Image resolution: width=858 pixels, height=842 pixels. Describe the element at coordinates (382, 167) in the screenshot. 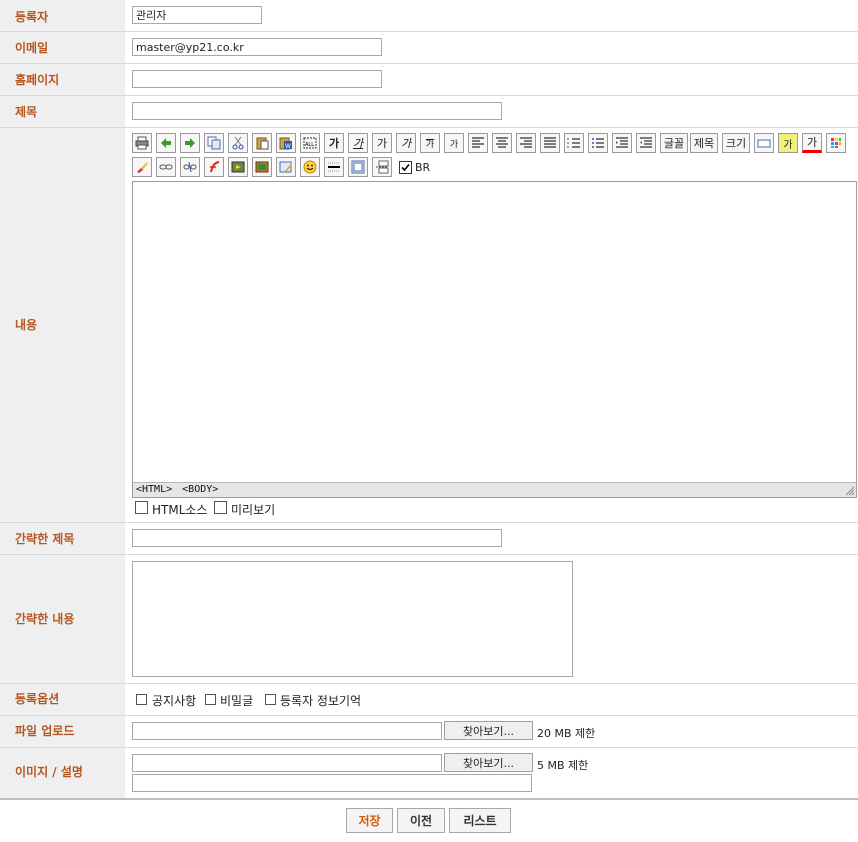

I see `page-break-icon` at that location.